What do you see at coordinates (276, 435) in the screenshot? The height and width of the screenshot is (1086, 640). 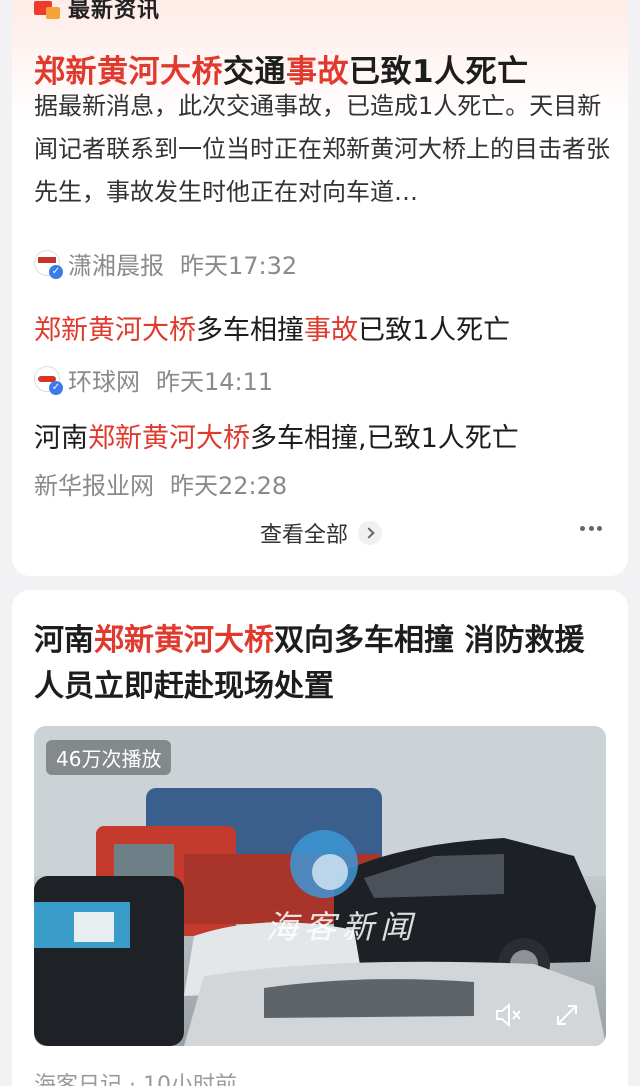 I see `news-item-3-title: 河南郑新黄河大桥多车相撞,已致1人死亡` at bounding box center [276, 435].